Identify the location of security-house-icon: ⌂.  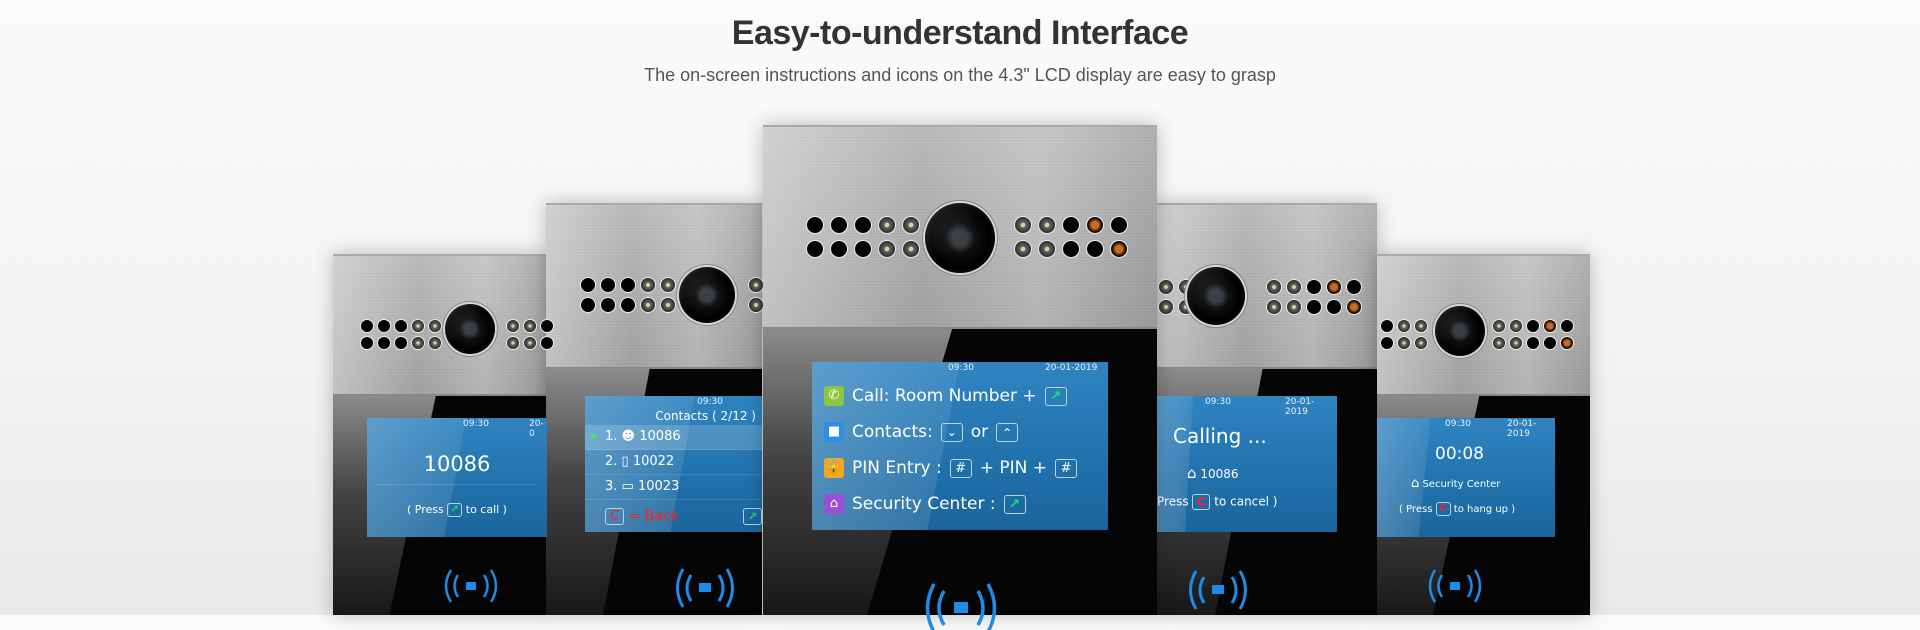
(1415, 483).